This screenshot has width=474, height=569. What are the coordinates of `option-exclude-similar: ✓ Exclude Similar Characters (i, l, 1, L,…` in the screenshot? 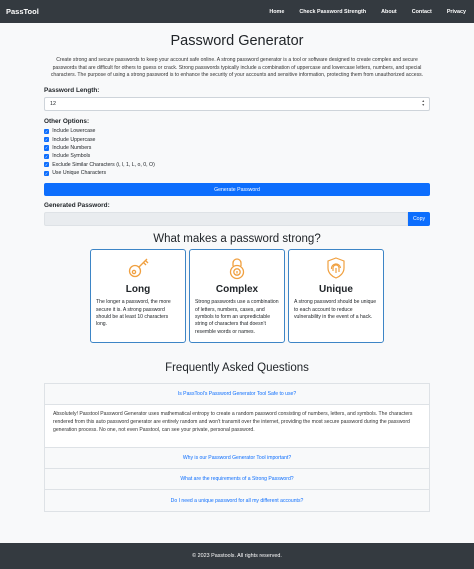 It's located at (237, 165).